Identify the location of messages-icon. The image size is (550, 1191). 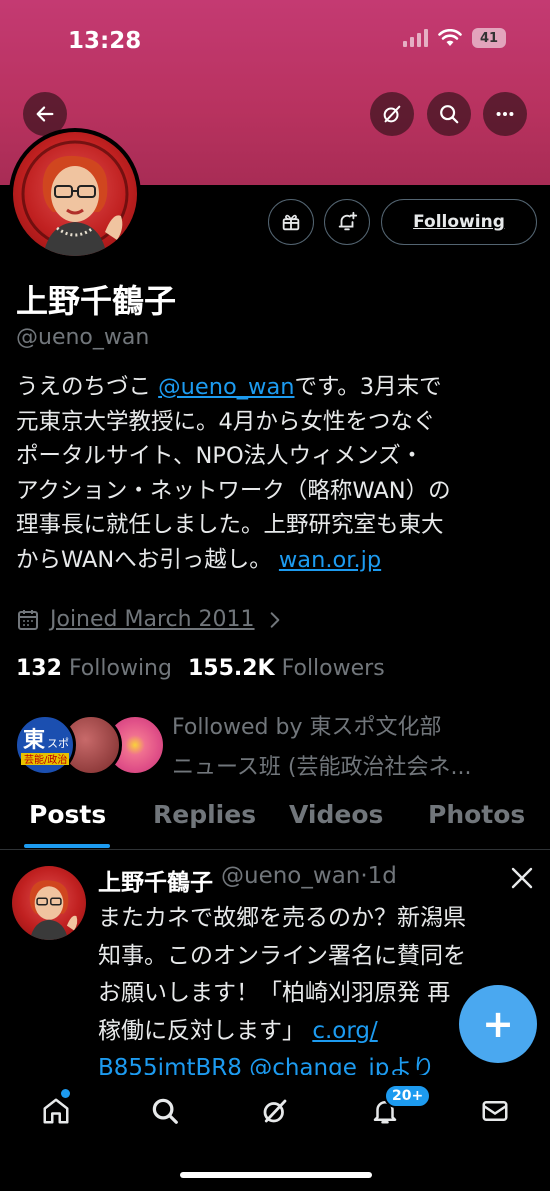
(495, 1111).